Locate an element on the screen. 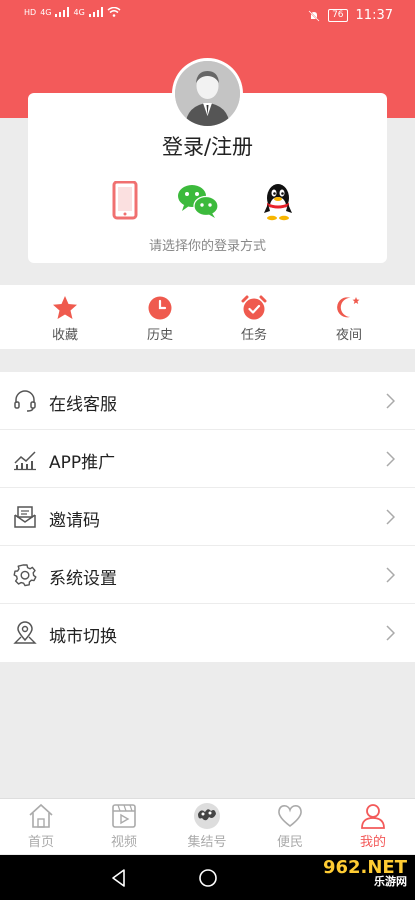 This screenshot has width=415, height=900. envelope-icon is located at coordinates (25, 517).